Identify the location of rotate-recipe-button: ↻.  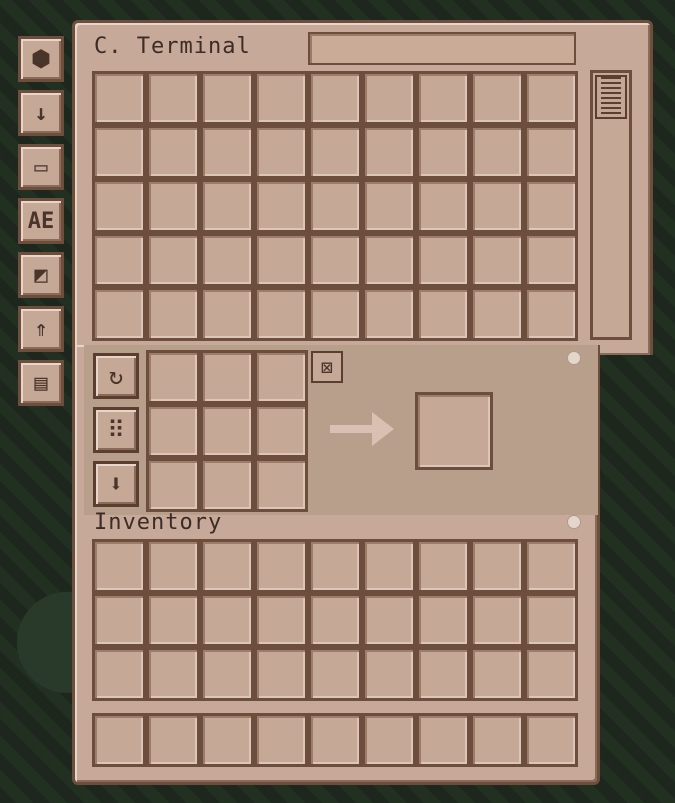
(116, 376).